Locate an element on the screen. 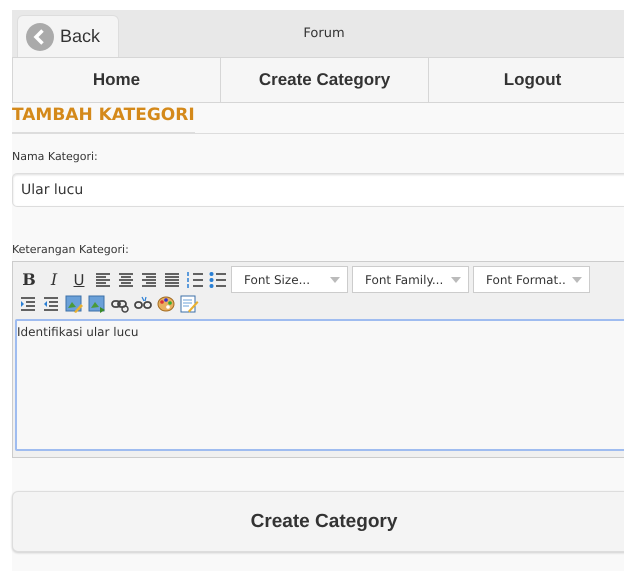 The width and height of the screenshot is (624, 571). field-label: Nama Kategori: is located at coordinates (55, 156).